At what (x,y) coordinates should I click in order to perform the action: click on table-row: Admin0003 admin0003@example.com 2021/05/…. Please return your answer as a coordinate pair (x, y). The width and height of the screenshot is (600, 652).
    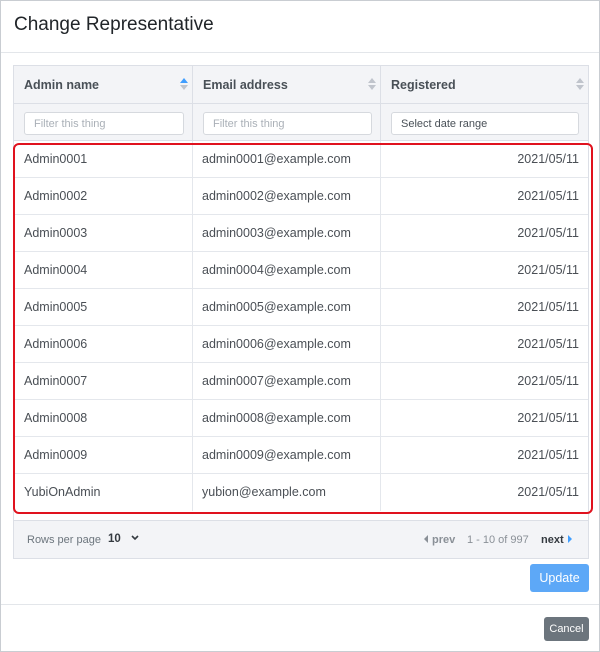
    Looking at the image, I should click on (301, 233).